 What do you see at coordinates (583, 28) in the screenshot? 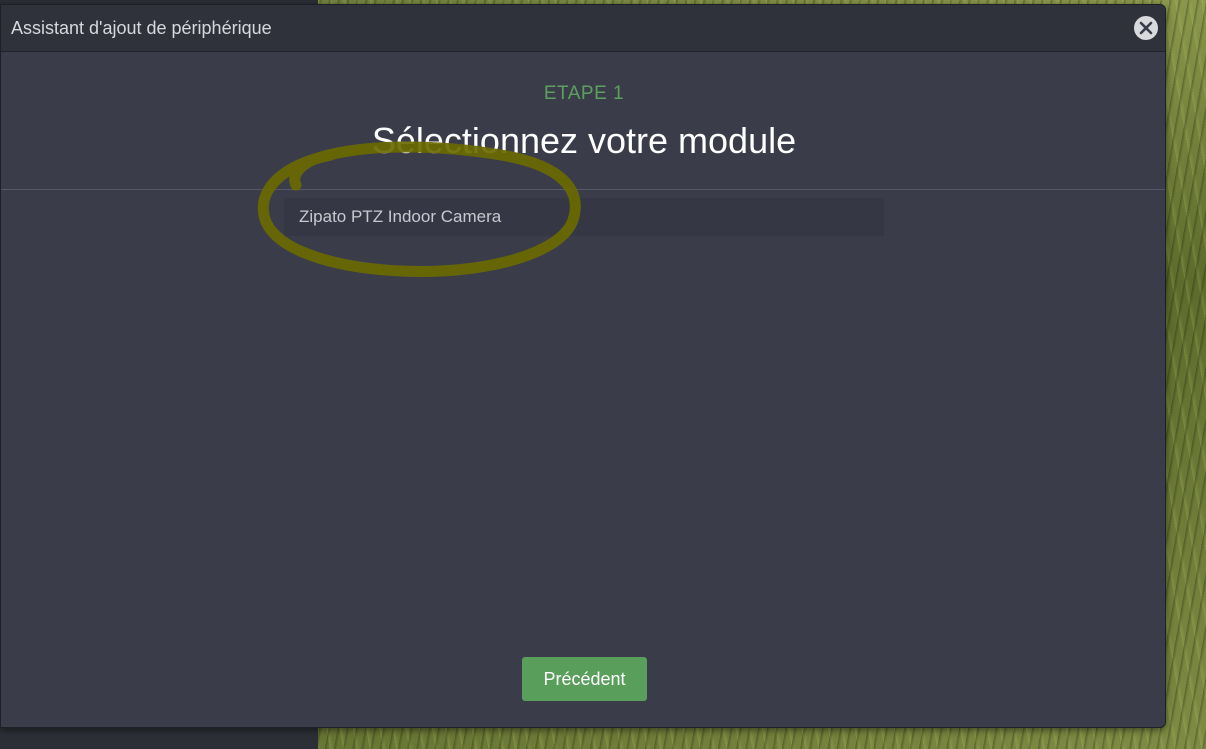
I see `dialog-header: Assistant d'ajout de périphérique` at bounding box center [583, 28].